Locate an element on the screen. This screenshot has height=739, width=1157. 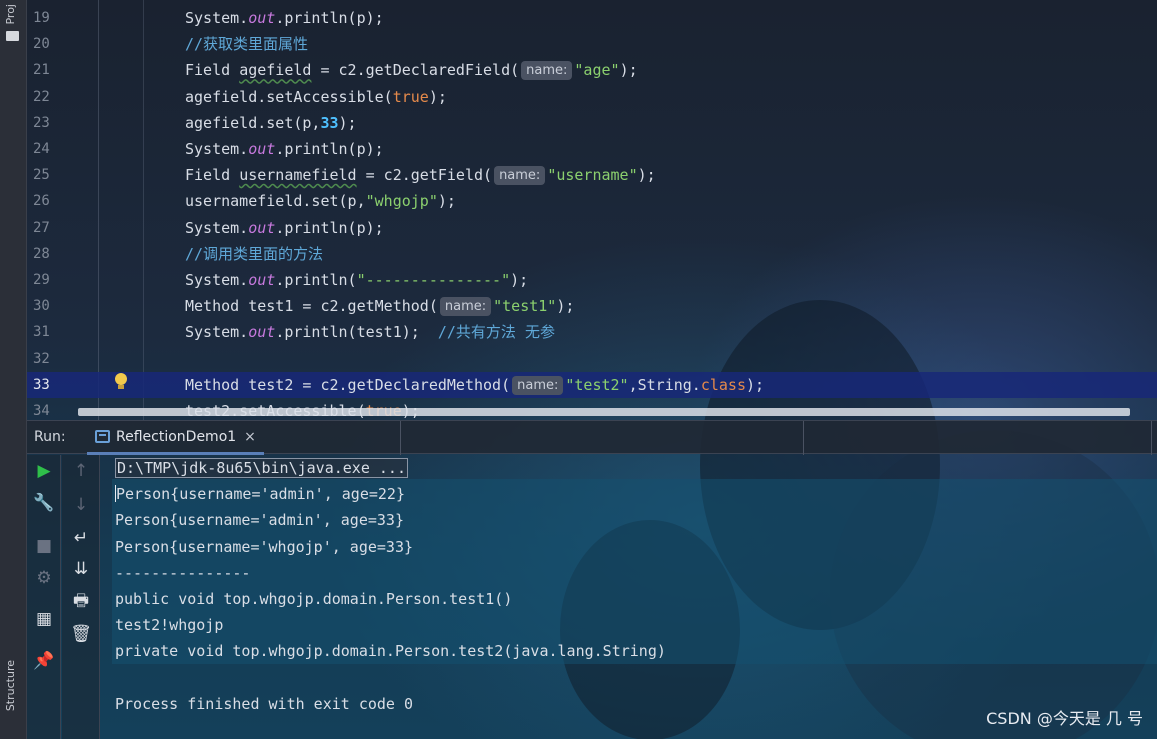
scroll-to-end-icon: ⇊ is located at coordinates (81, 569).